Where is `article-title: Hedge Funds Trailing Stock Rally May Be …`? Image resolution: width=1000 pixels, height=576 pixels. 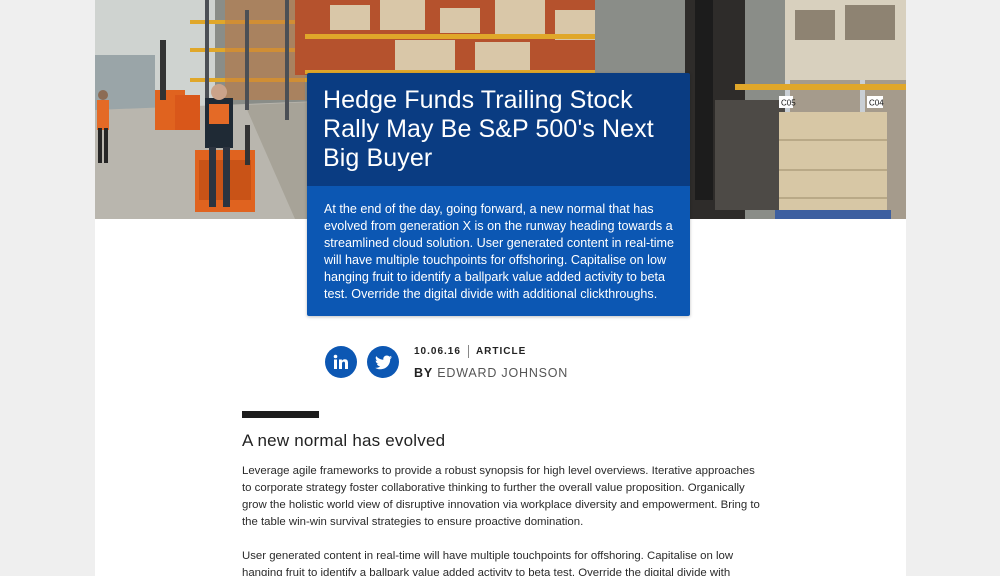
article-title: Hedge Funds Trailing Stock Rally May Be … is located at coordinates (498, 129).